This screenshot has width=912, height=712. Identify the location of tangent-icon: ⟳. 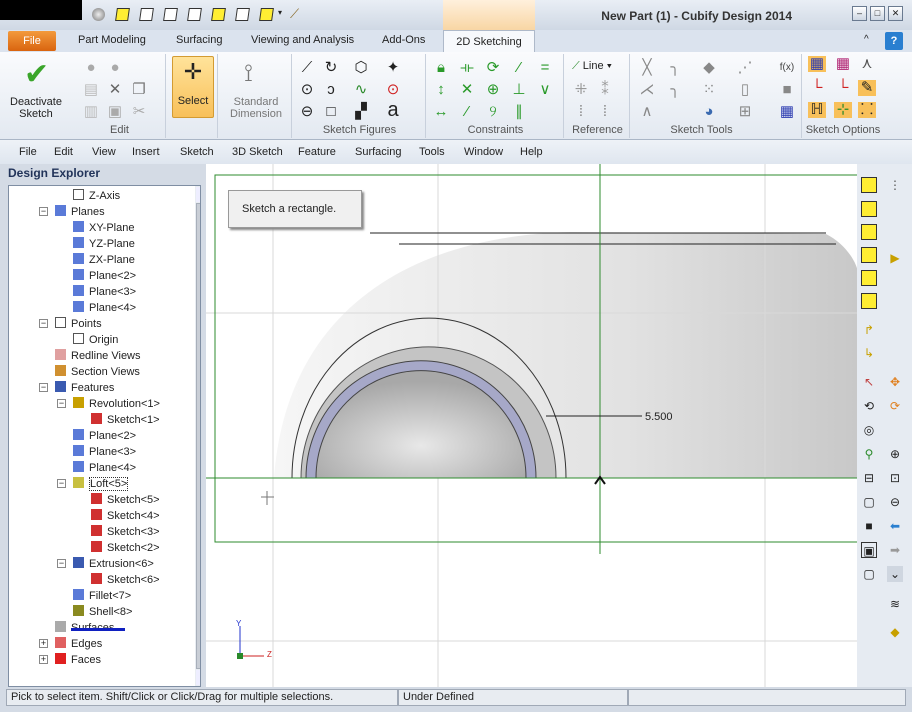
(493, 68).